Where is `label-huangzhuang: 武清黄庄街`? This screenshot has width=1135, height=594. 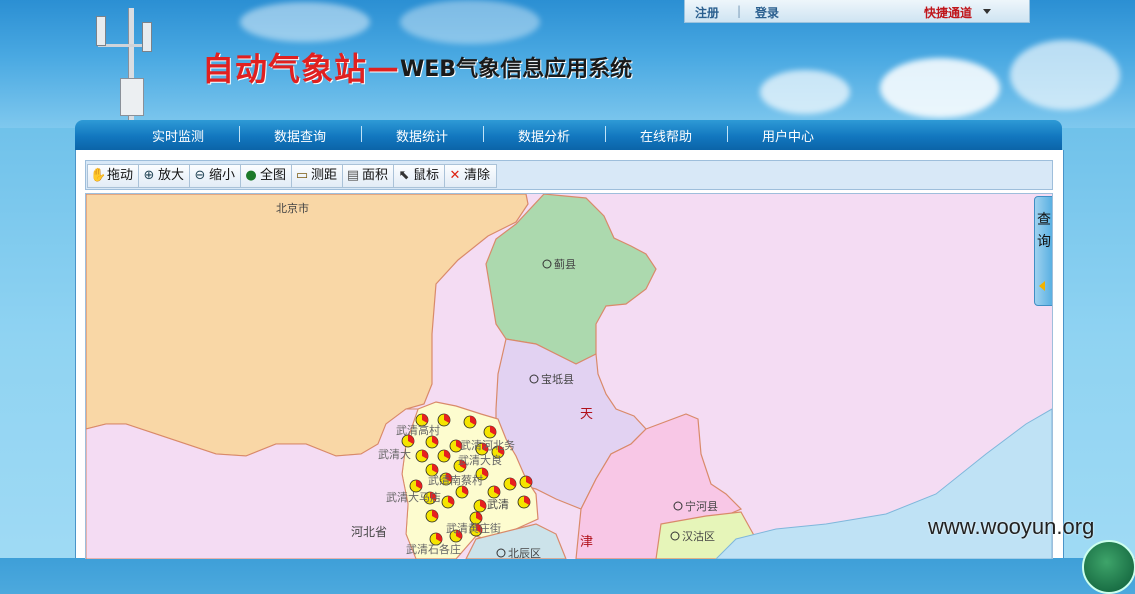
label-huangzhuang: 武清黄庄街 is located at coordinates (473, 528).